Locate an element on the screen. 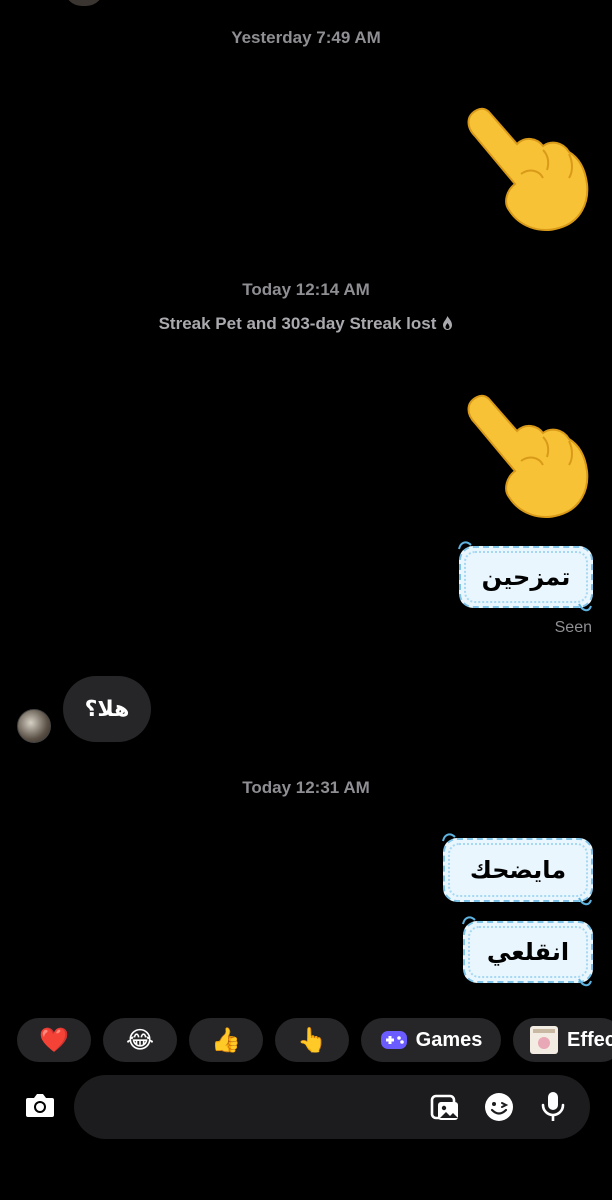  camera-icon is located at coordinates (40, 1105).